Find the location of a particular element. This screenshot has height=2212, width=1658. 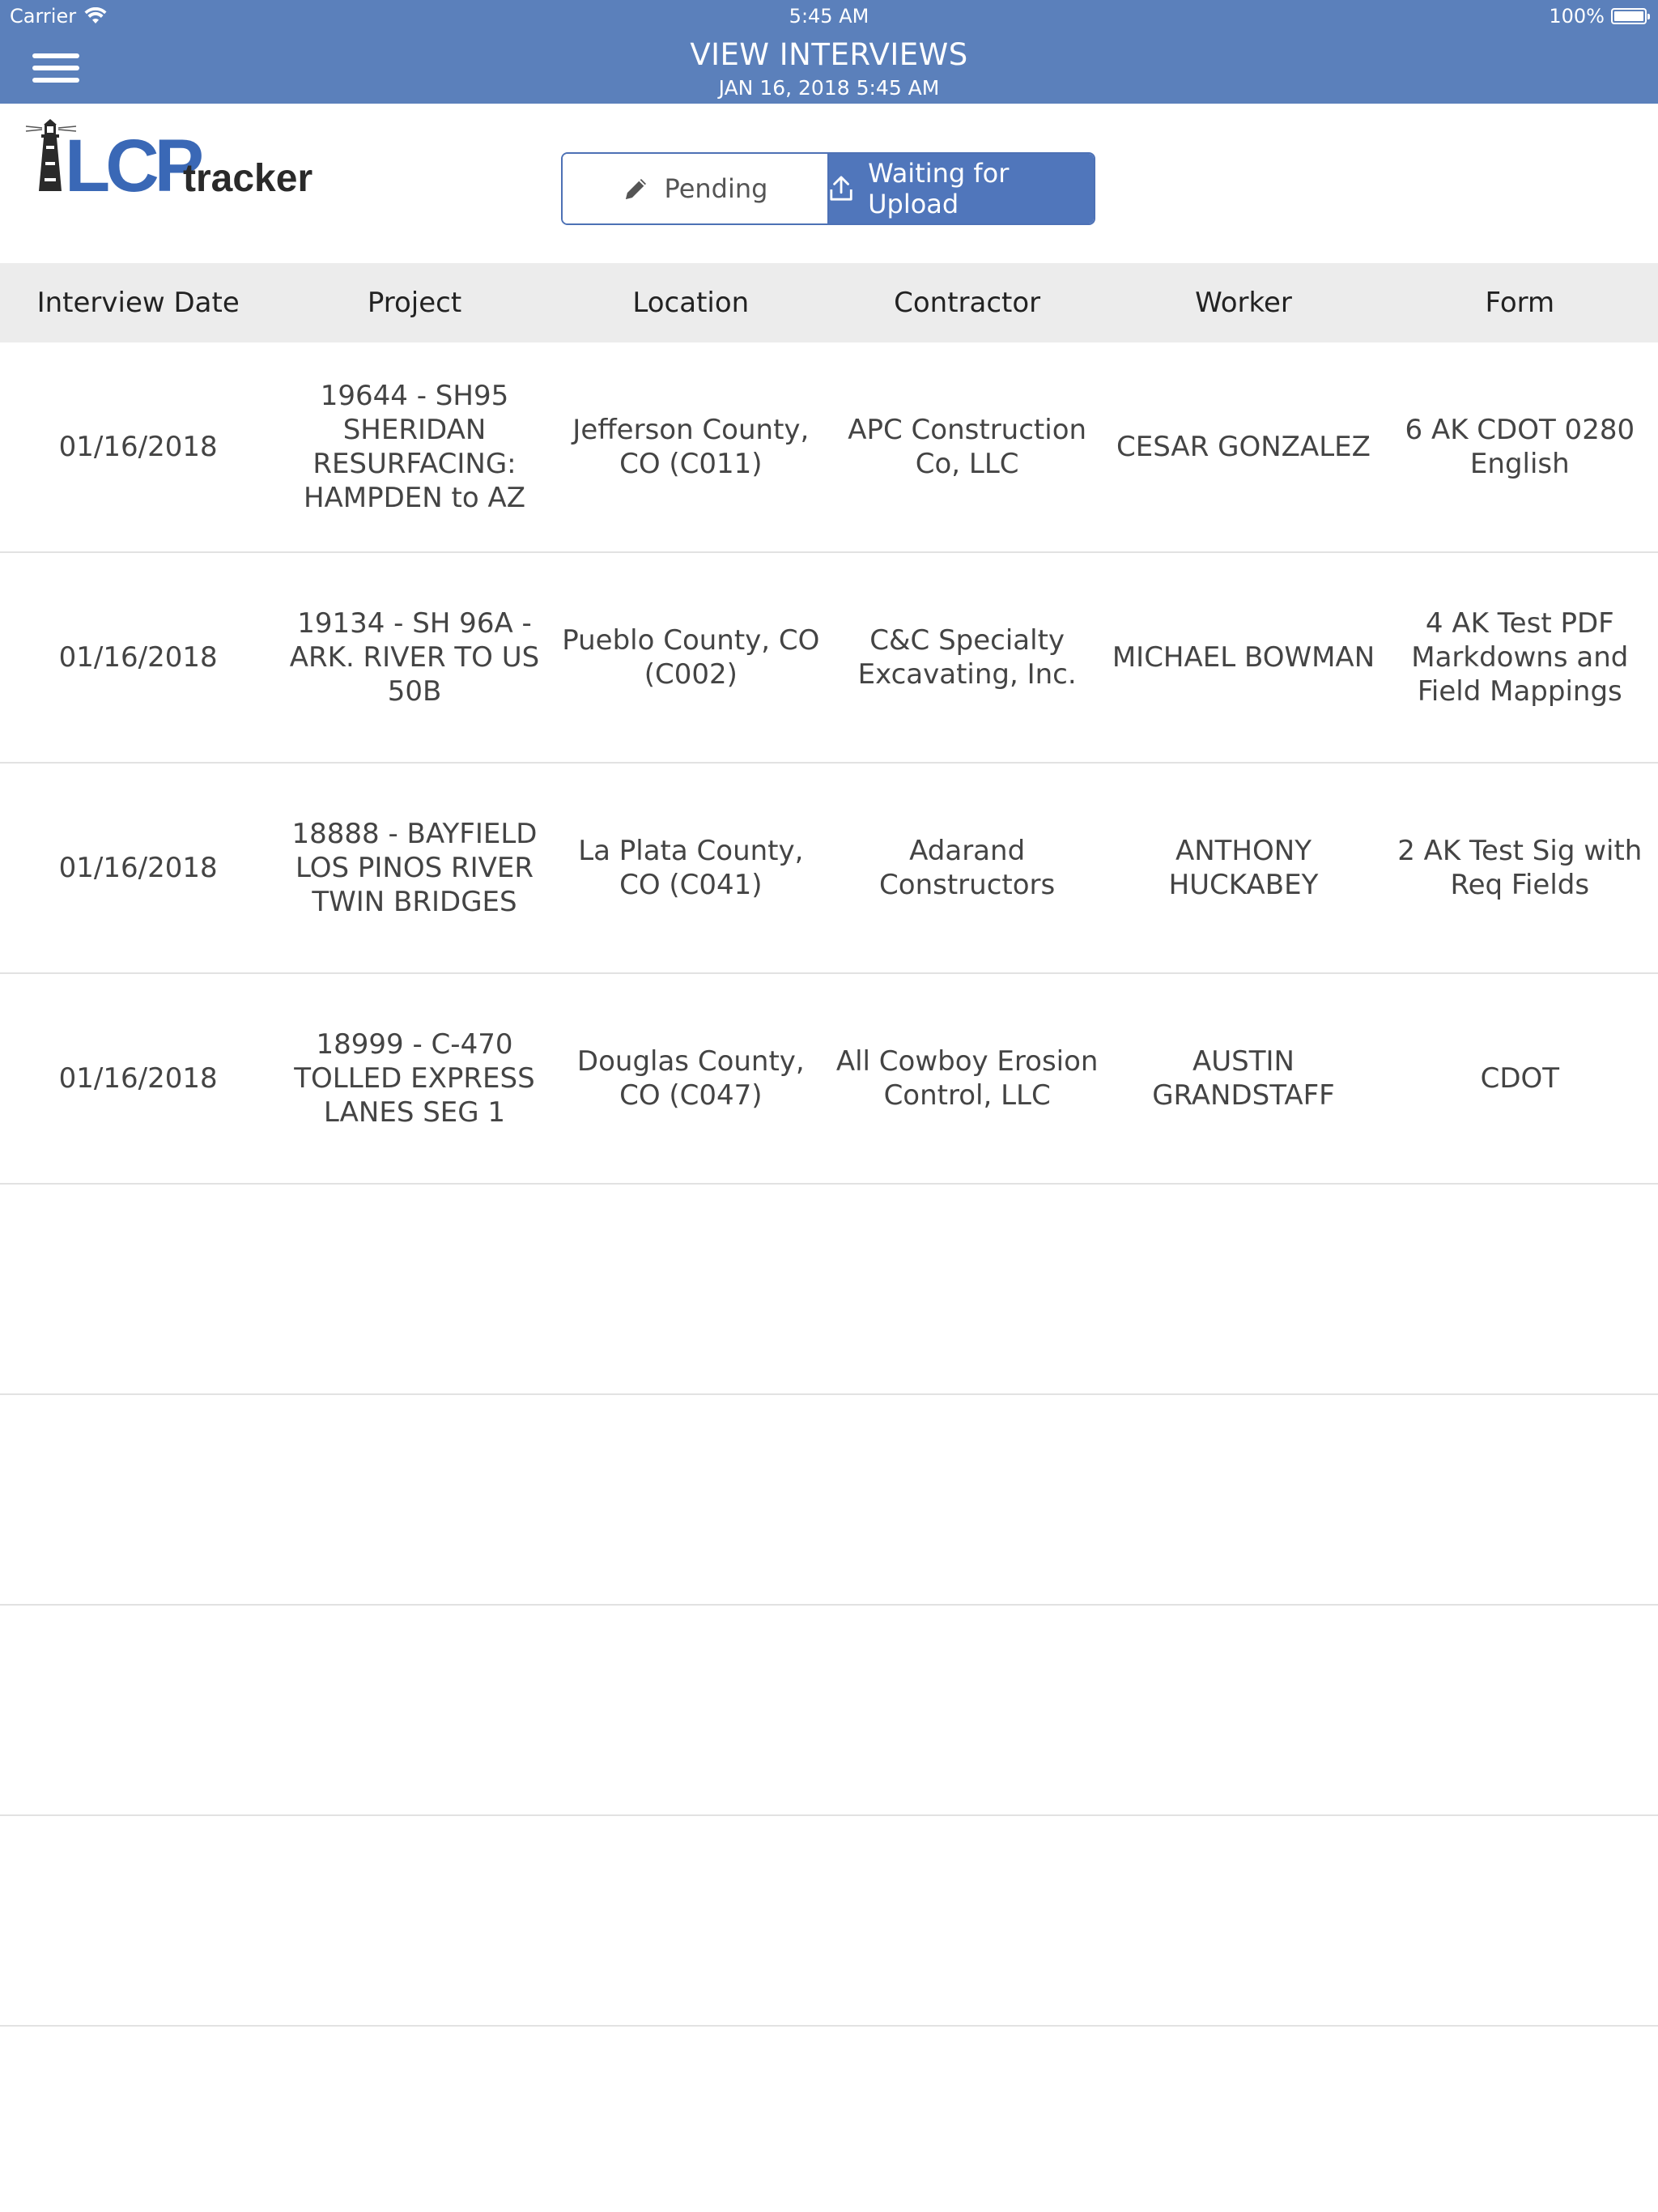

cell-location: Douglas County, CO (C047) is located at coordinates (690, 1079).